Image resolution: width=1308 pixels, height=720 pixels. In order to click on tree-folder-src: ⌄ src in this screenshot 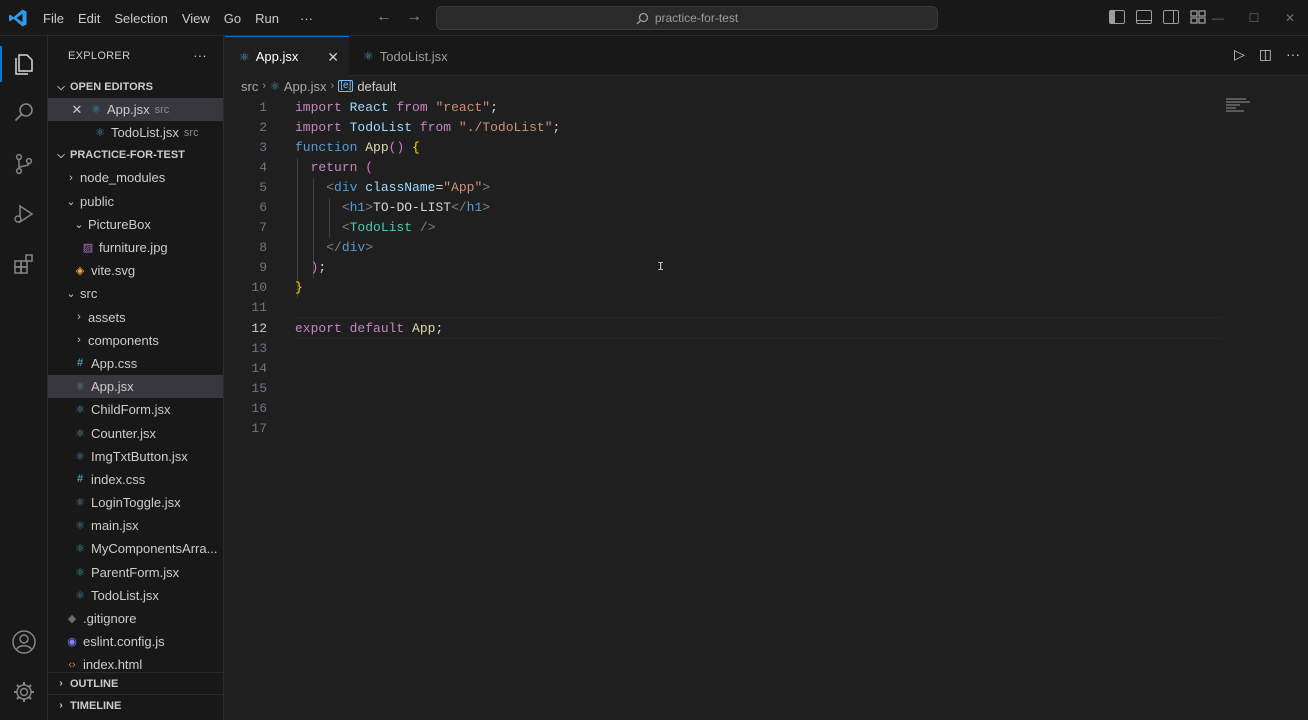, I will do `click(135, 293)`.